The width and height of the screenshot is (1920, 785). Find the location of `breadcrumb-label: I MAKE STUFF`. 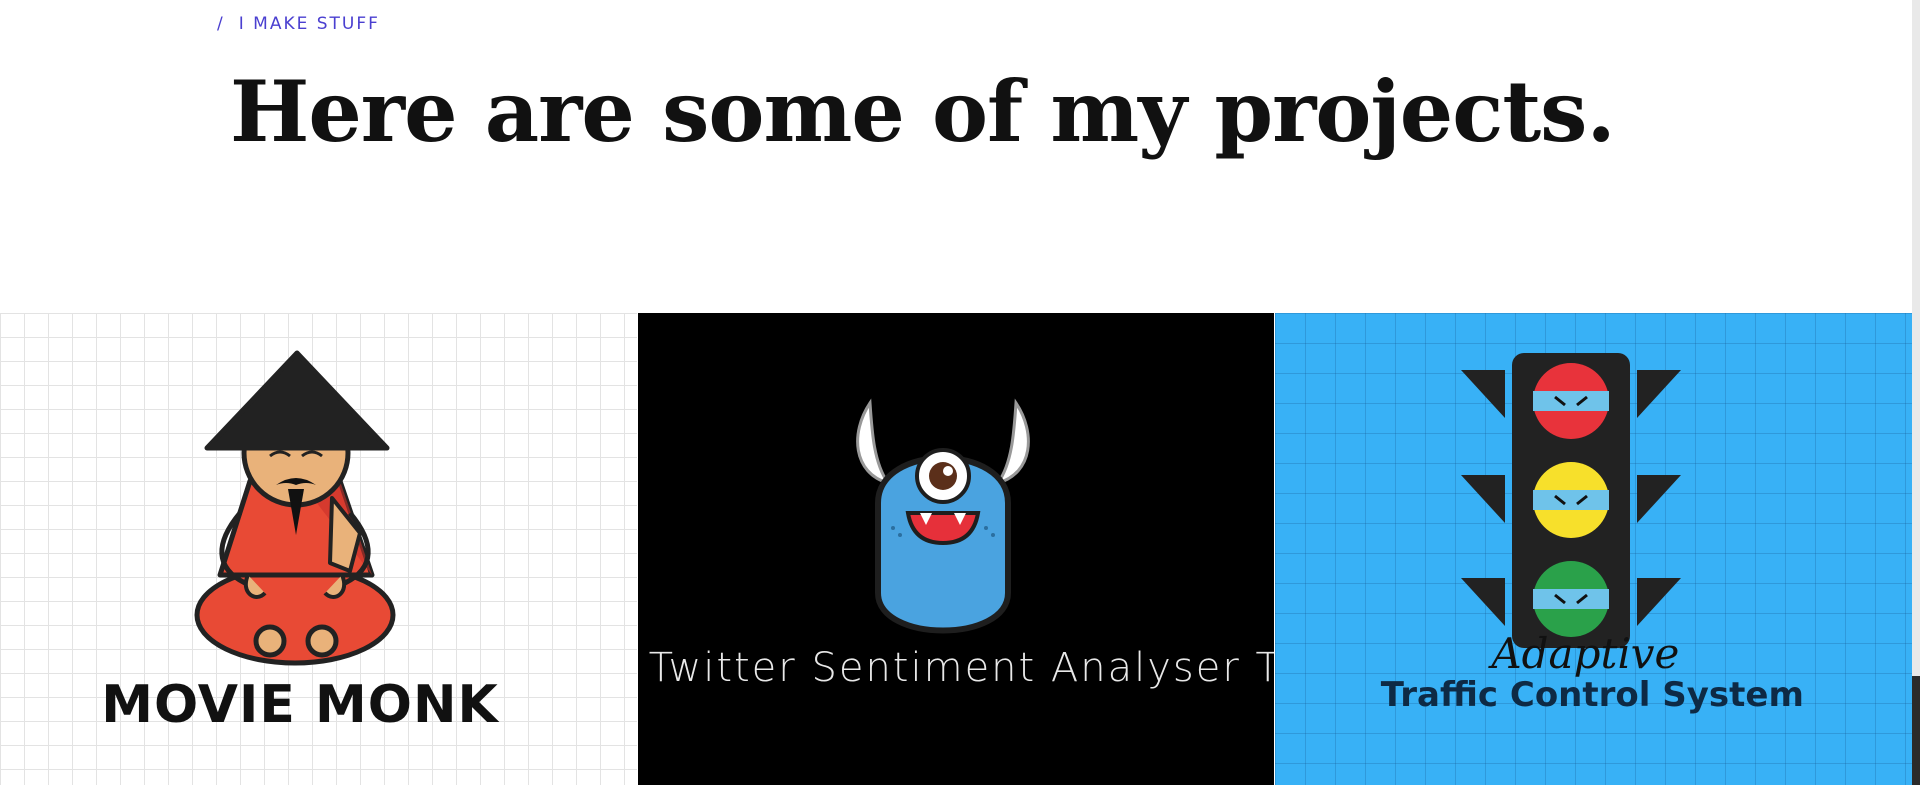

breadcrumb-label: I MAKE STUFF is located at coordinates (309, 24).